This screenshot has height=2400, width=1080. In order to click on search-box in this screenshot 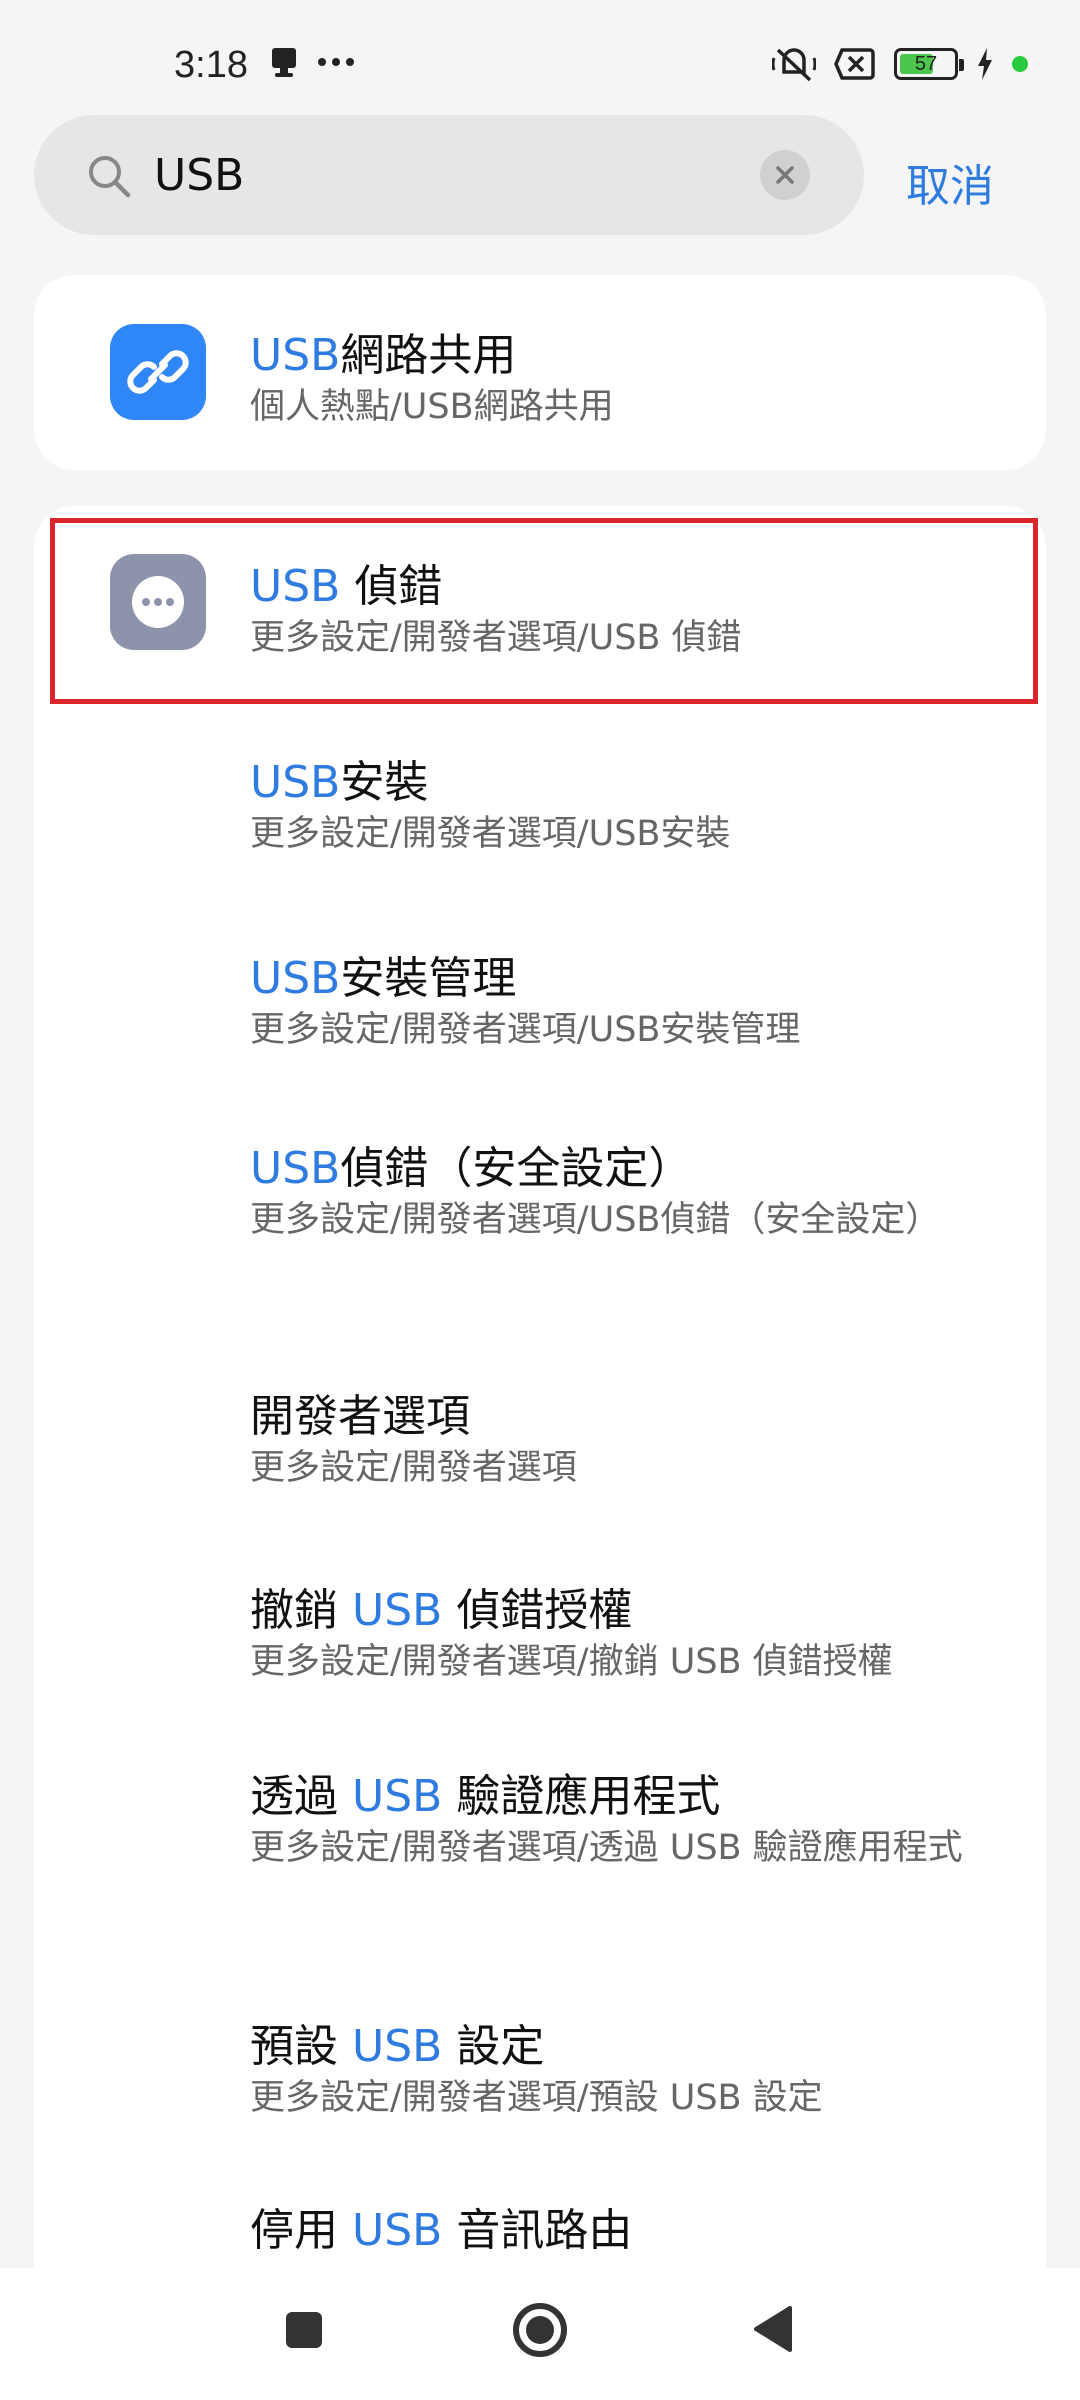, I will do `click(449, 175)`.